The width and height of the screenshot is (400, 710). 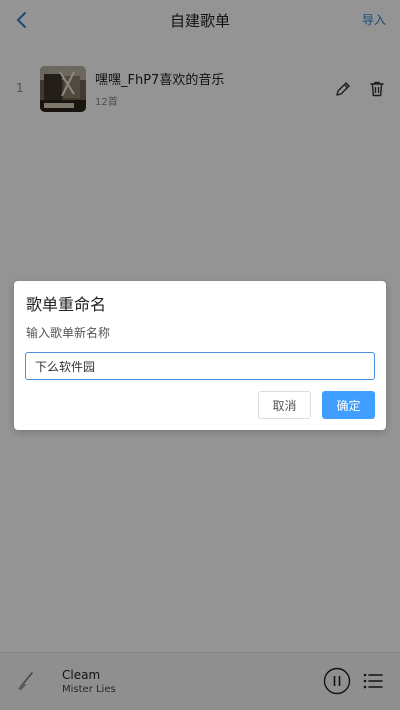 What do you see at coordinates (66, 304) in the screenshot?
I see `dialog-title: 歌单重命名` at bounding box center [66, 304].